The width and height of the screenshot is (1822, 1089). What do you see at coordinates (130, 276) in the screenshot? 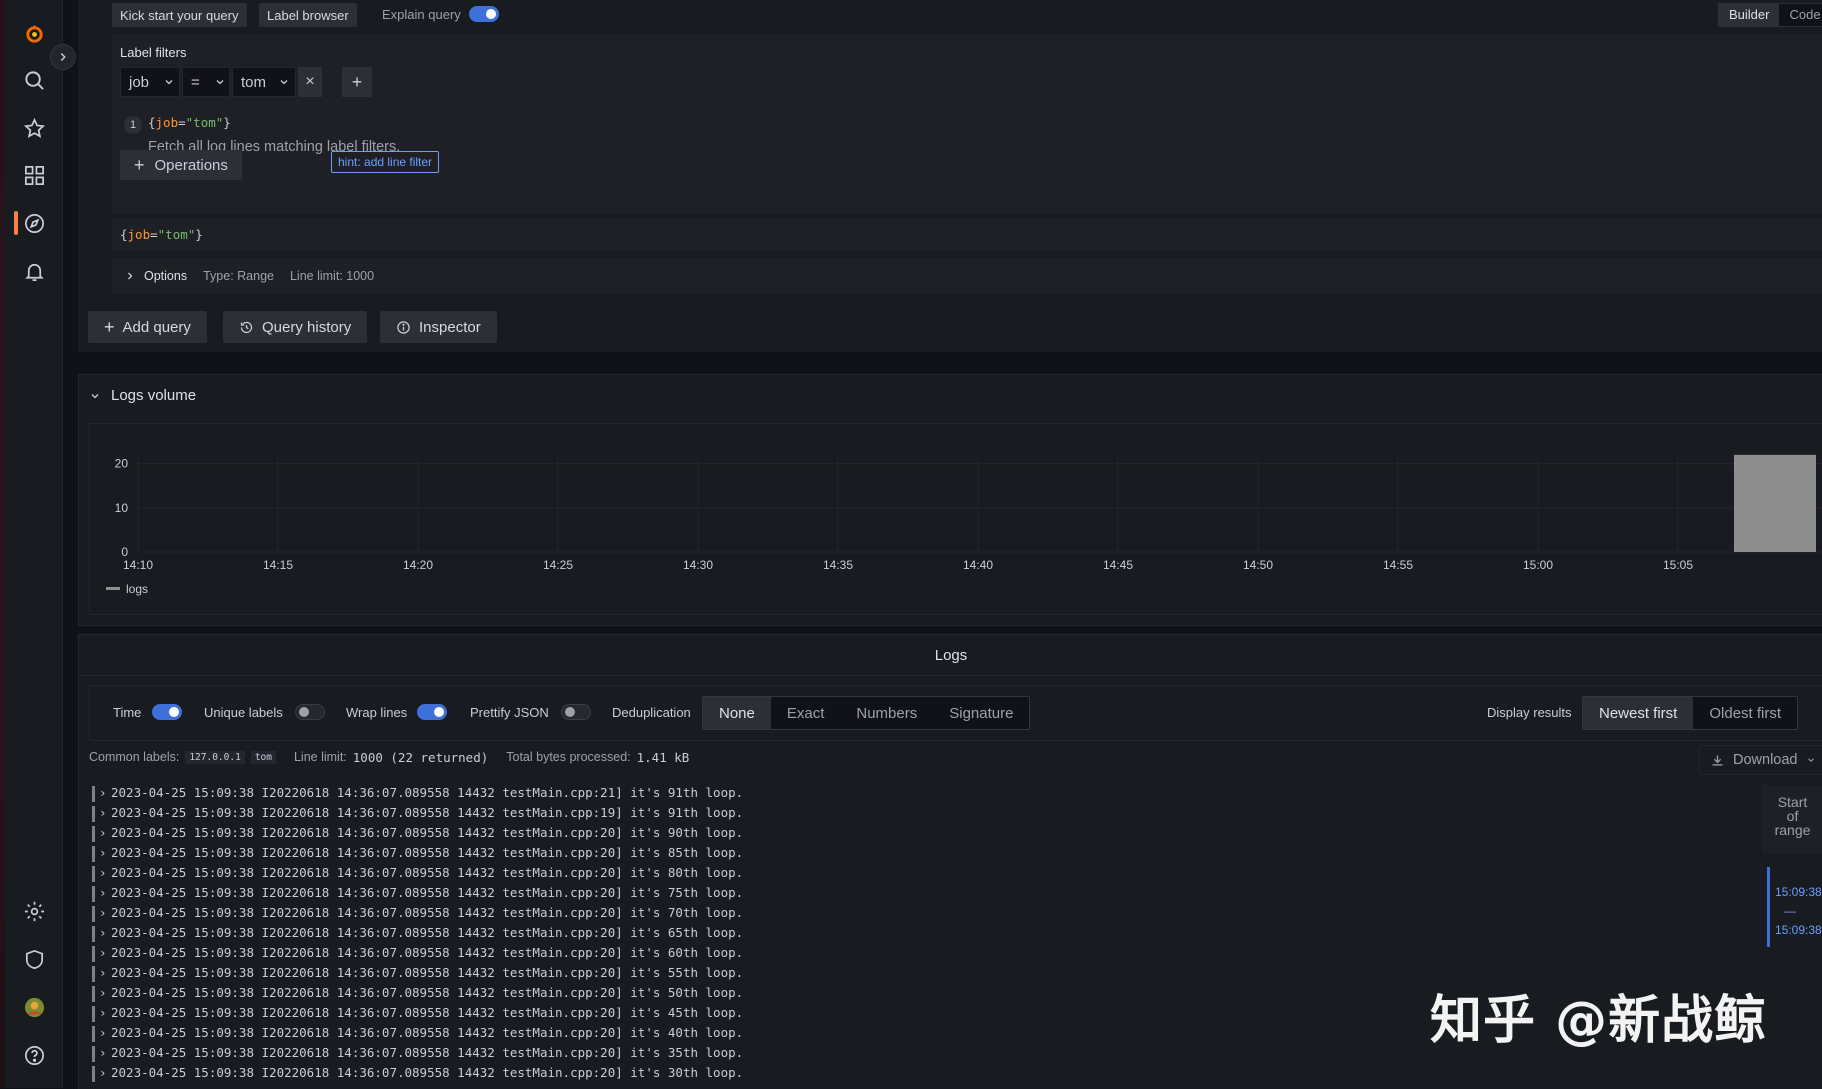
I see `chevron-right-icon` at bounding box center [130, 276].